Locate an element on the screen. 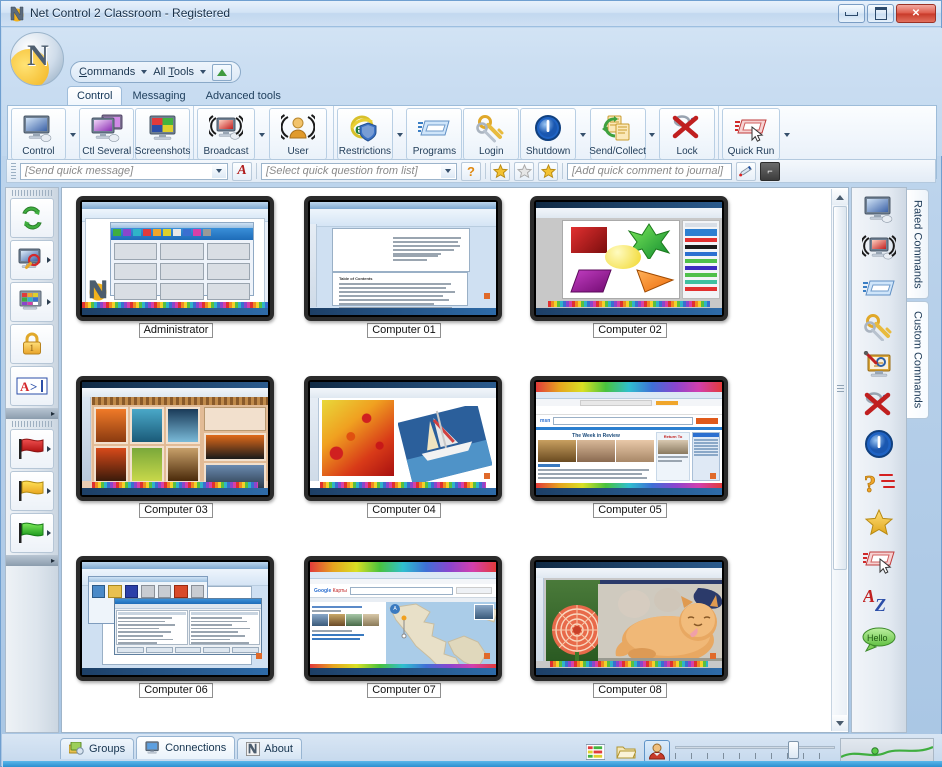  send-collect-dropdown is located at coordinates (653, 135).